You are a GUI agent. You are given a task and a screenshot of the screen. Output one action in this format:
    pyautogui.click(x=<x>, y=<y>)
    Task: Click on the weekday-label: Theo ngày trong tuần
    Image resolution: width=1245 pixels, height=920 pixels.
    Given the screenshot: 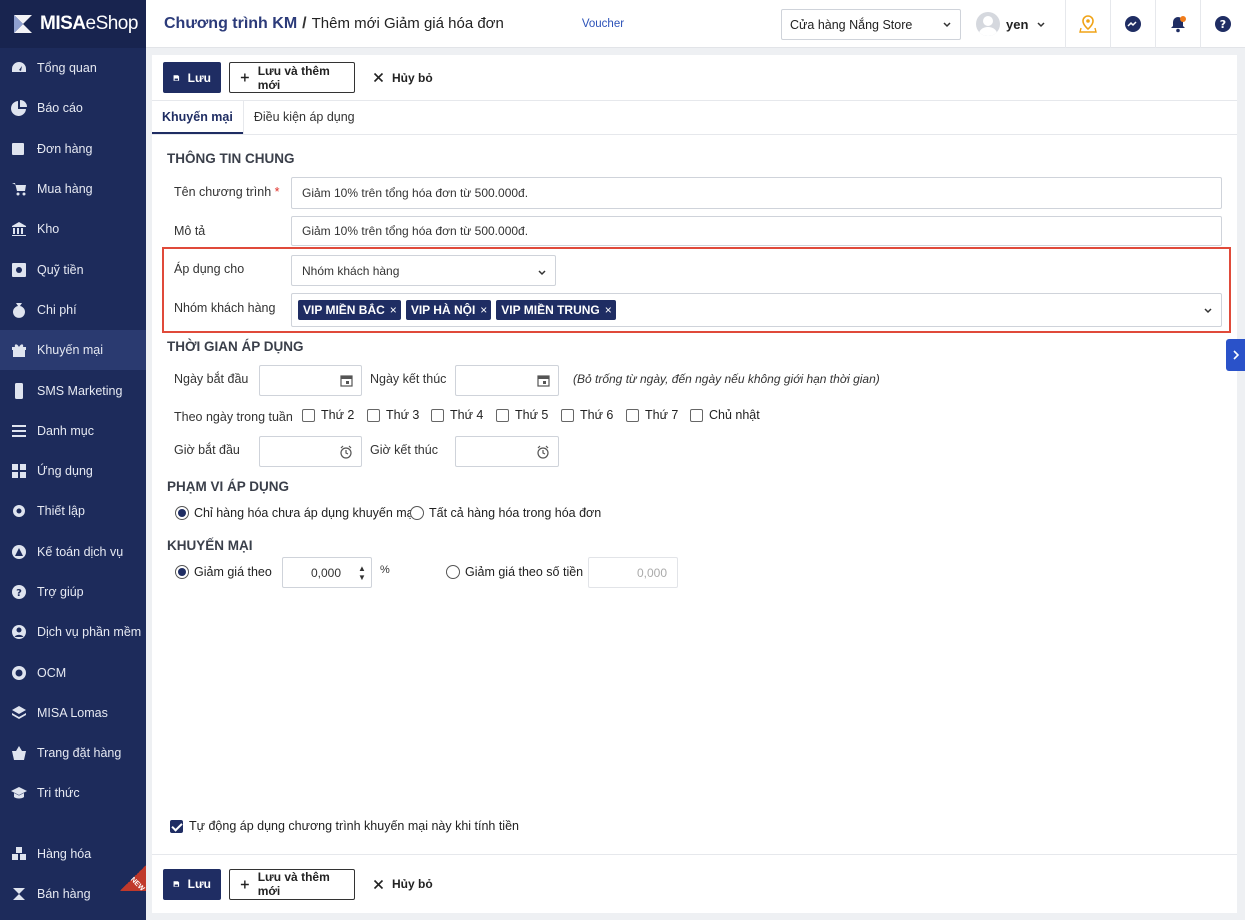 What is the action you would take?
    pyautogui.click(x=233, y=417)
    